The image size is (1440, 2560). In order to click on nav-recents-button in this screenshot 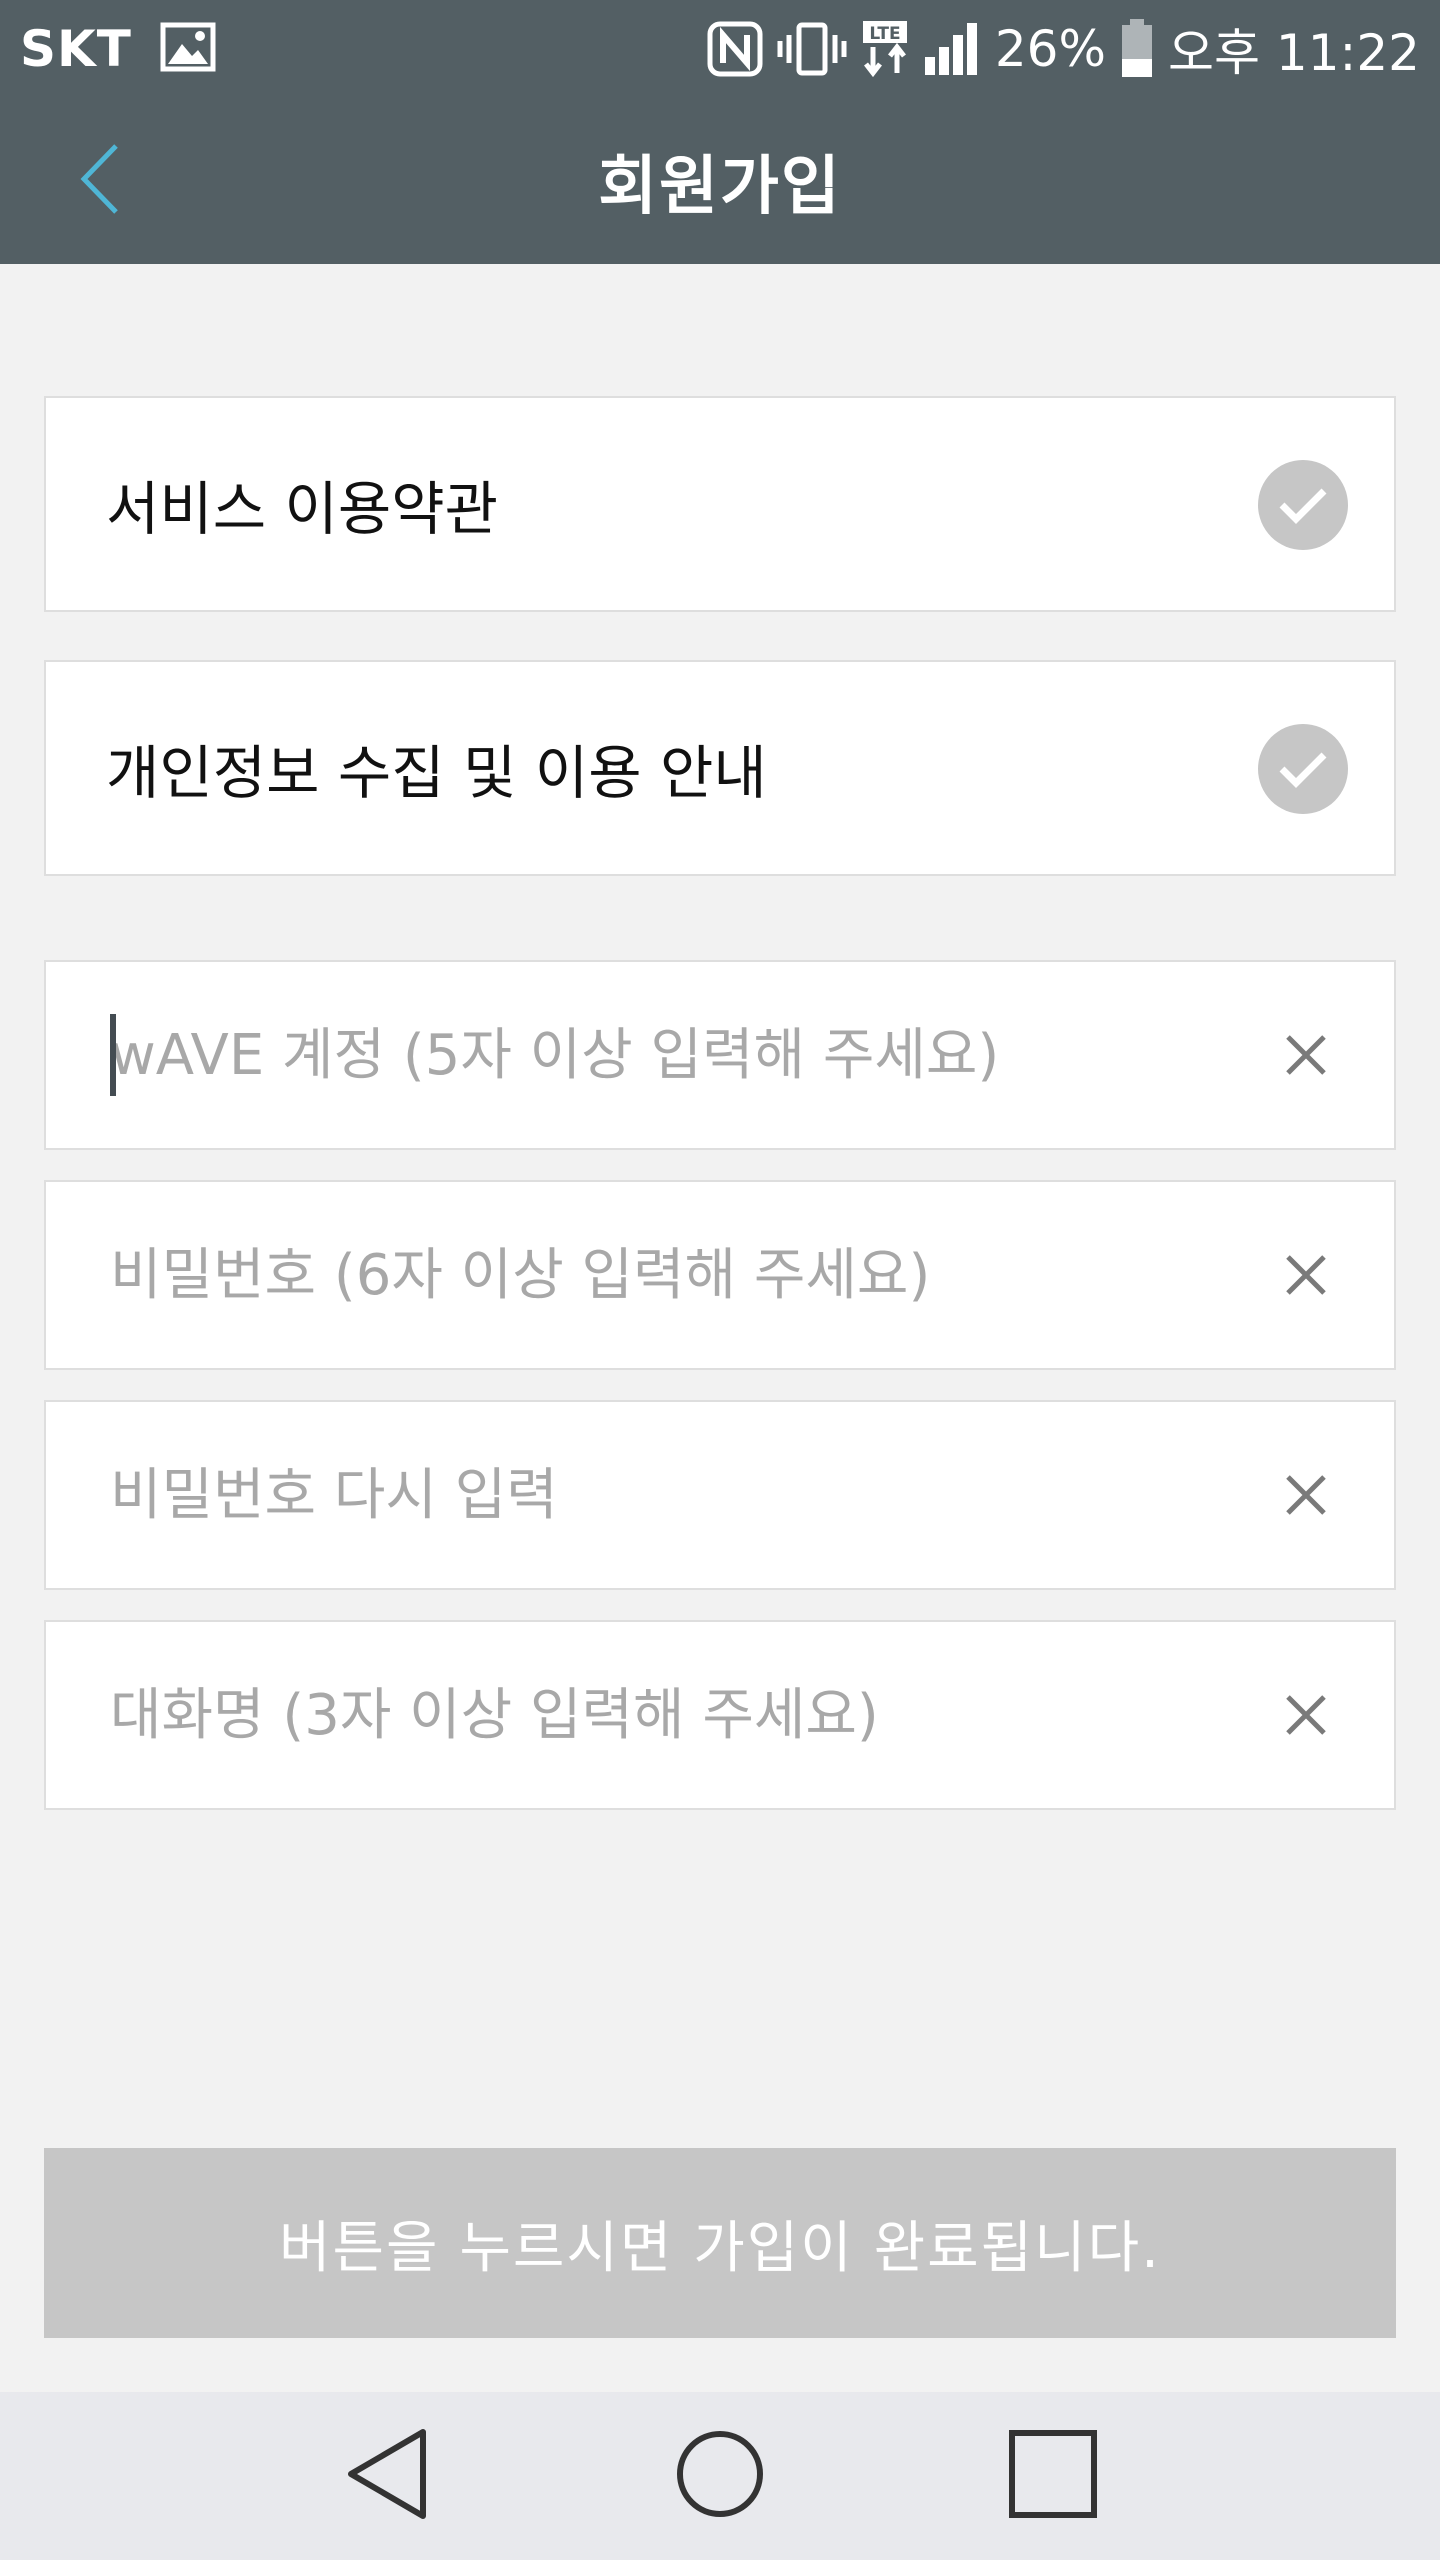, I will do `click(1053, 2476)`.